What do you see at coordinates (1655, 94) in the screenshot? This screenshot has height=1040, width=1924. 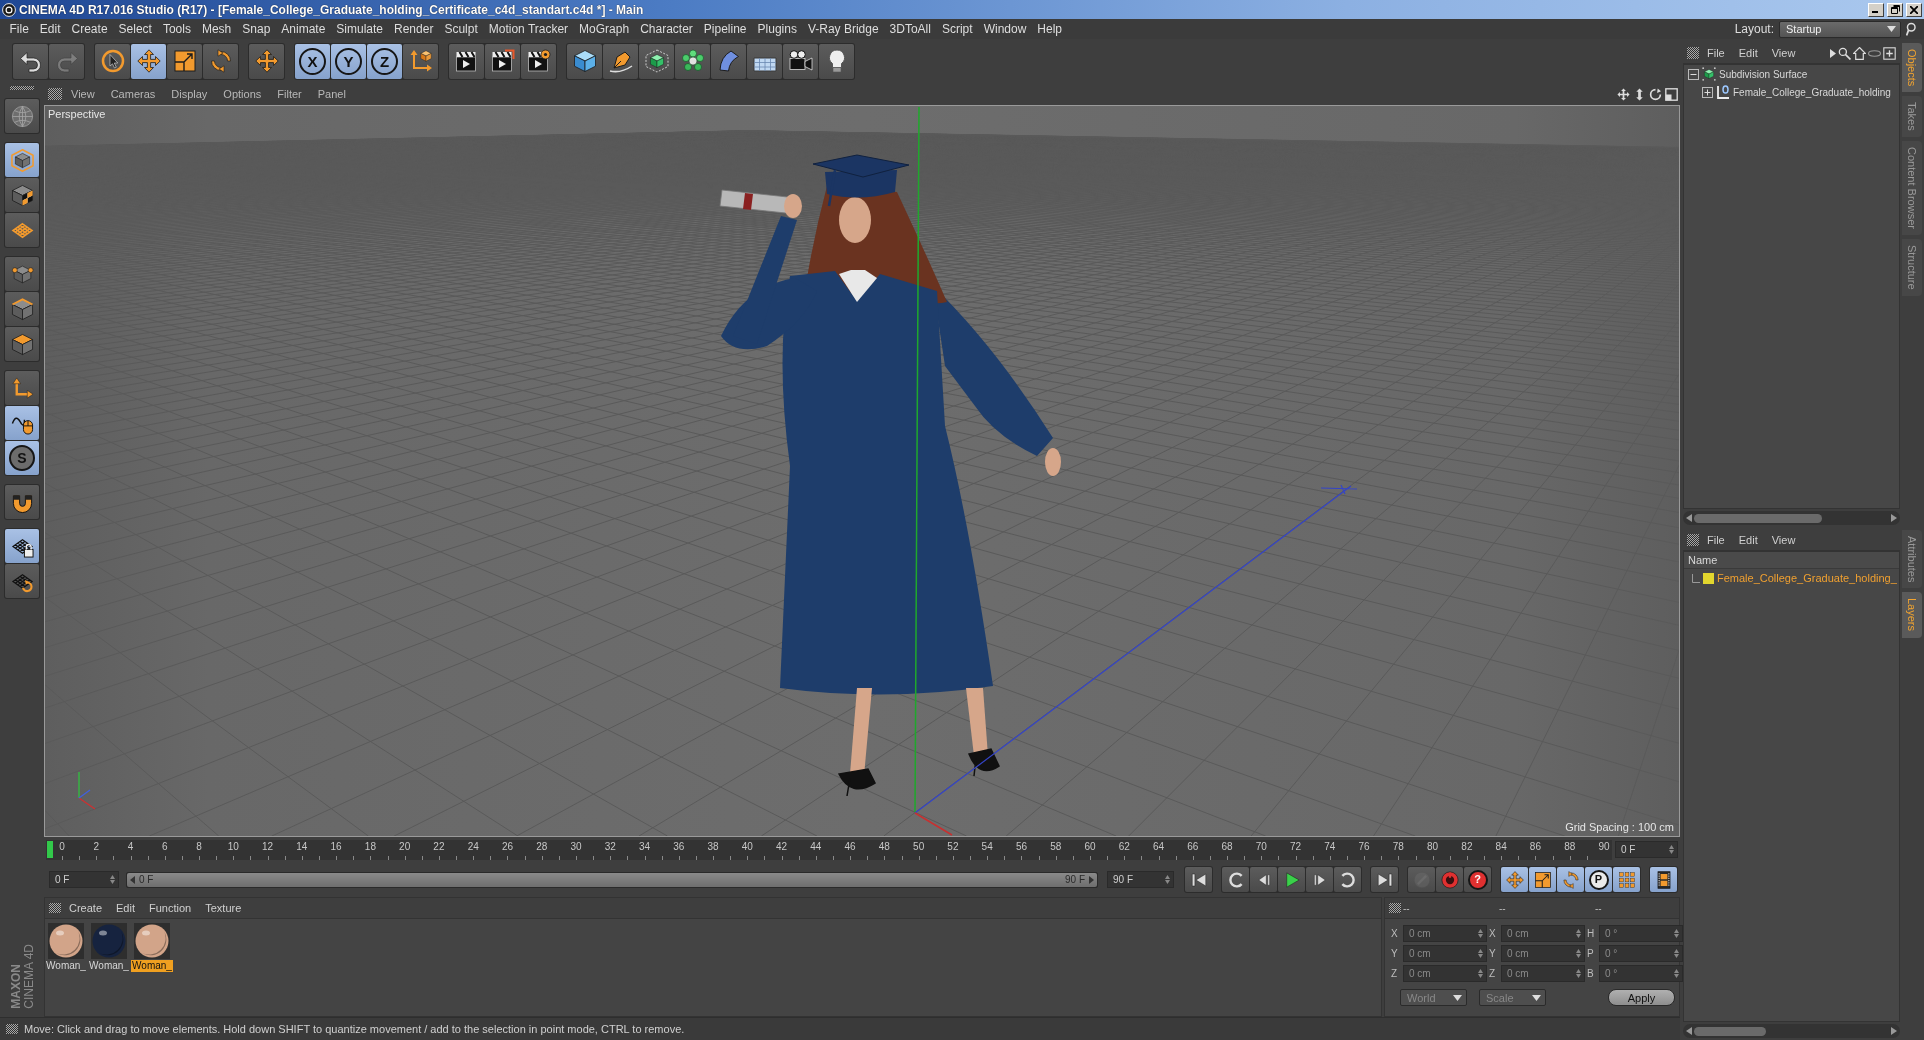 I see `orbit-icon` at bounding box center [1655, 94].